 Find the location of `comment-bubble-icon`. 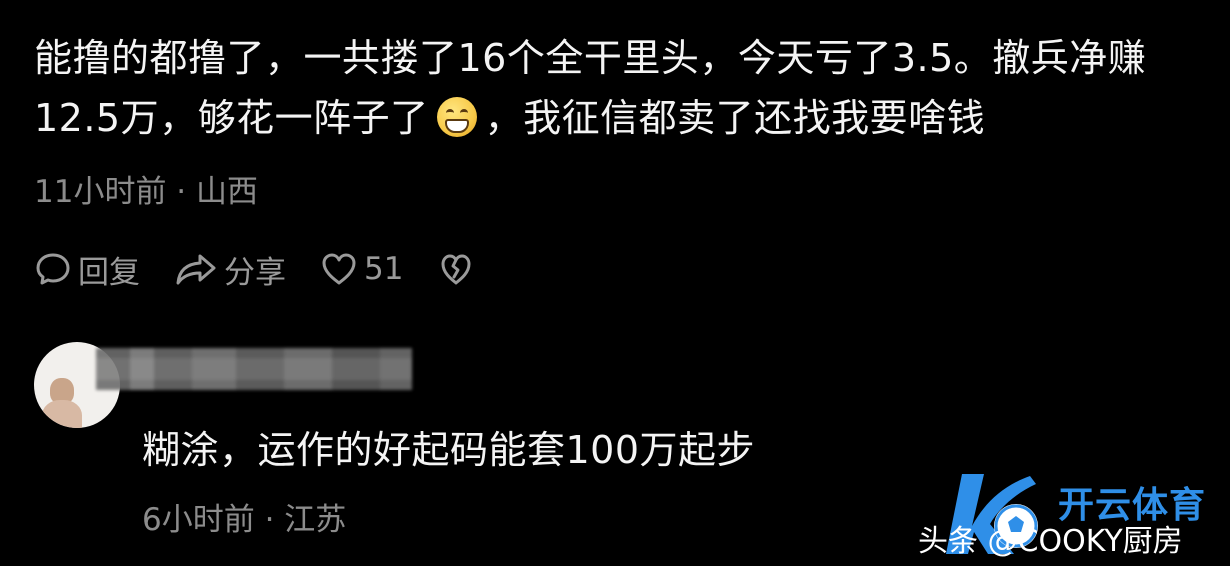

comment-bubble-icon is located at coordinates (53, 269).